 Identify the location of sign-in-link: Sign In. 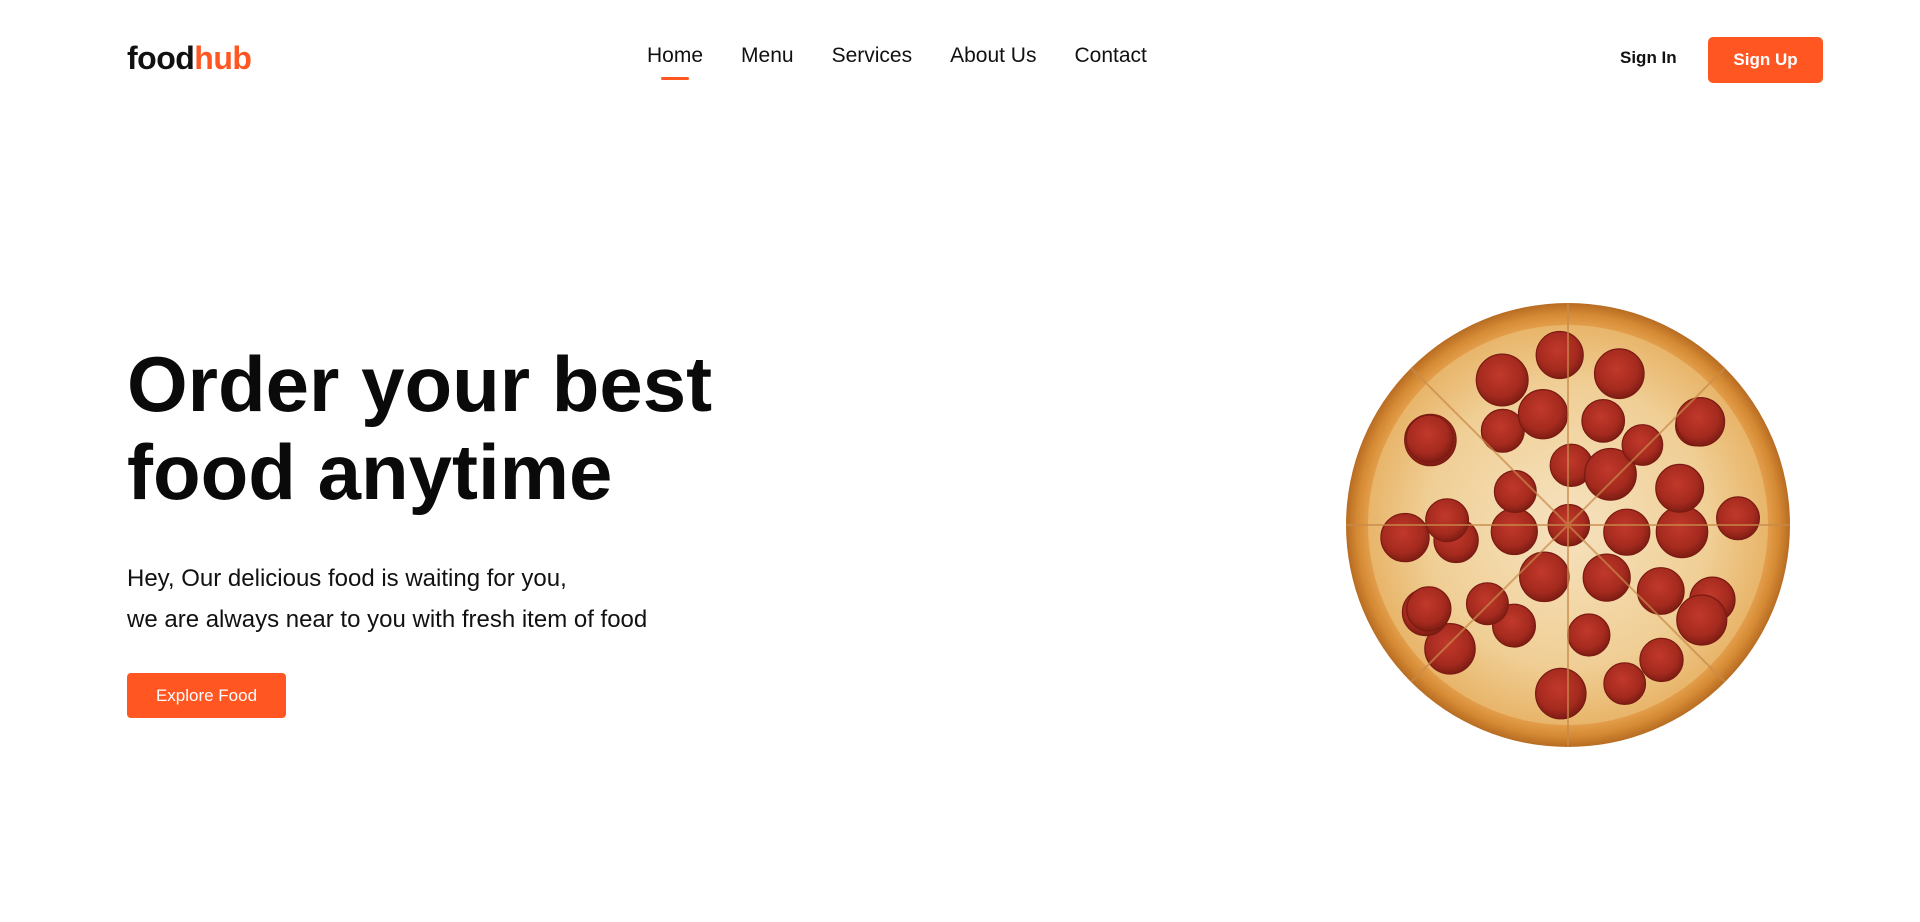
(1648, 58).